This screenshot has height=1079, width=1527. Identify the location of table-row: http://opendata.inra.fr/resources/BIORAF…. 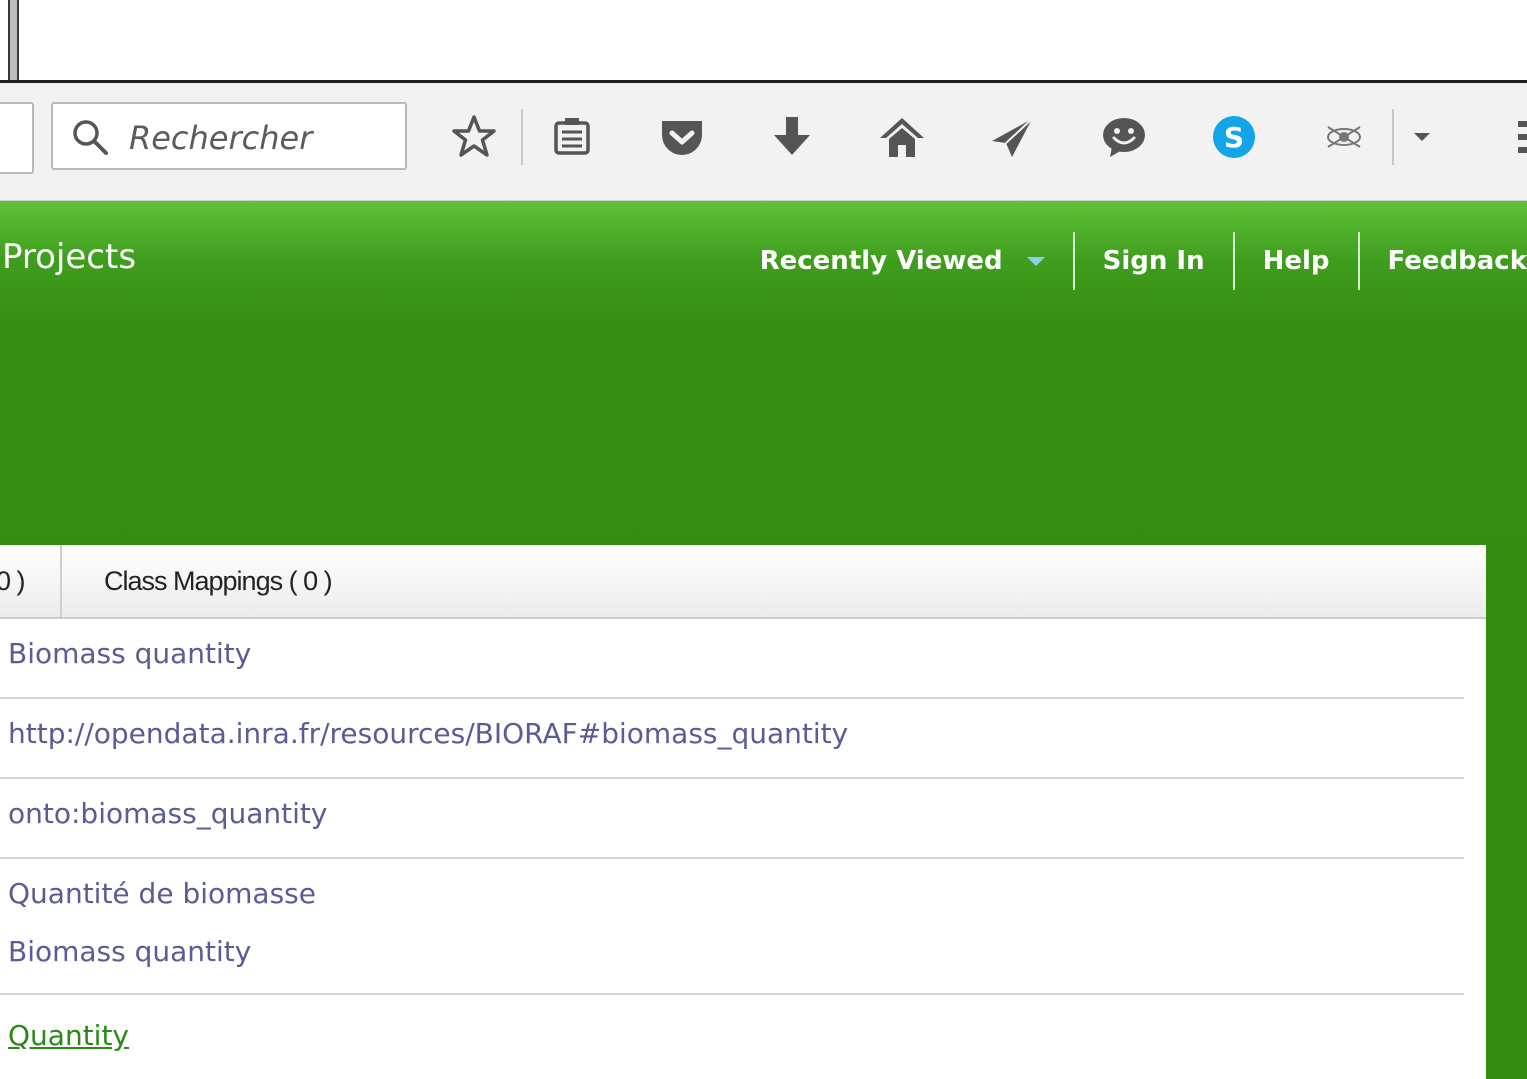
(732, 739).